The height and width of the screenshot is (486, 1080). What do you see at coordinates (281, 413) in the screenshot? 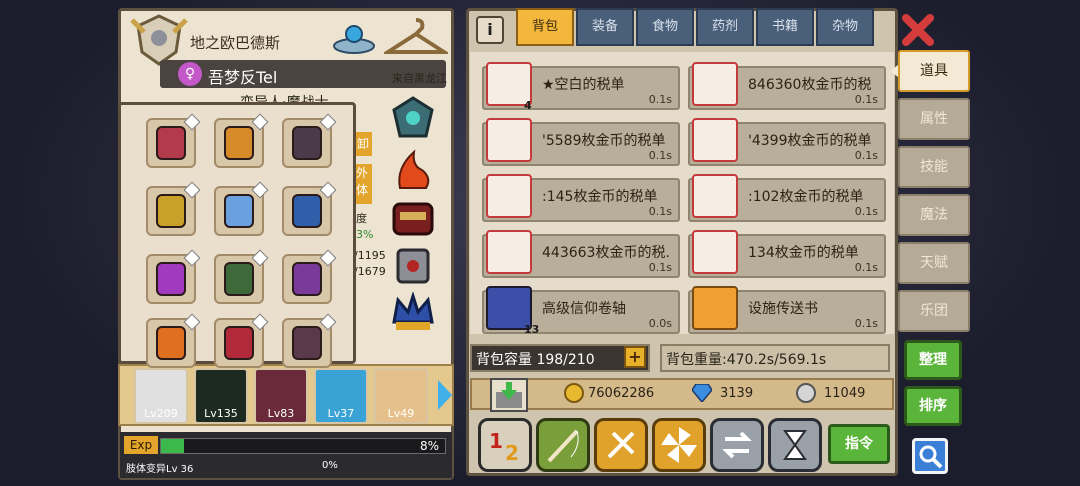
I see `hero-level: Lv83` at bounding box center [281, 413].